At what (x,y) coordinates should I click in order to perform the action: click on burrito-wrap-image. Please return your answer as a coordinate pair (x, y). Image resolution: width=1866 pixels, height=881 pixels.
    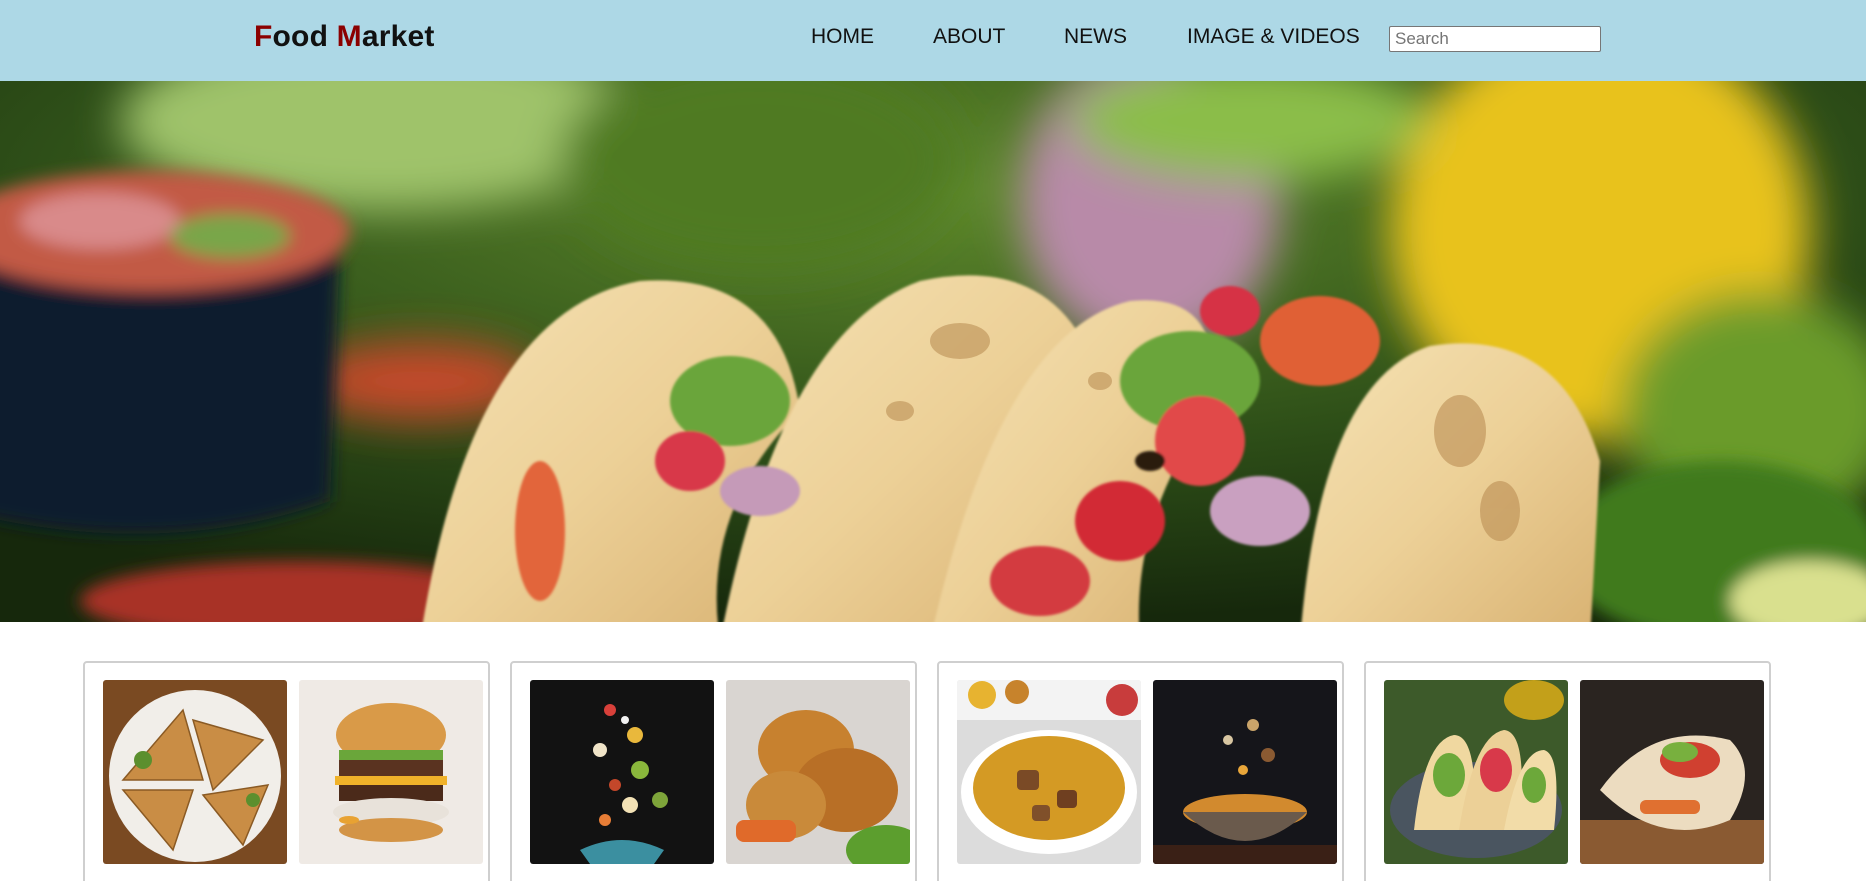
    Looking at the image, I should click on (1672, 772).